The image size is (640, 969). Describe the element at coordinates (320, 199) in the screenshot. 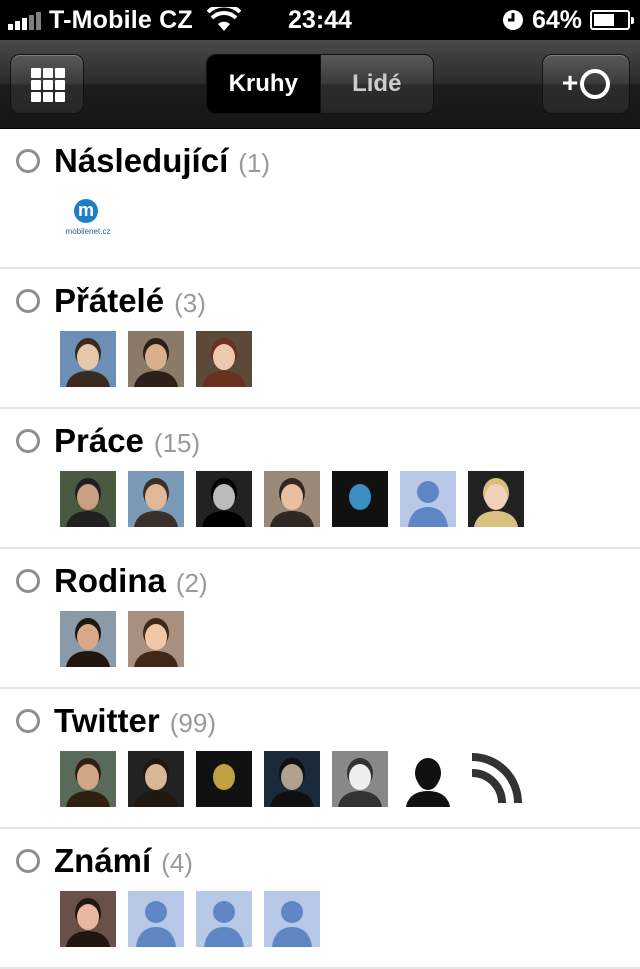

I see `circle-row: Následující (1) m mobilenet.cz` at that location.